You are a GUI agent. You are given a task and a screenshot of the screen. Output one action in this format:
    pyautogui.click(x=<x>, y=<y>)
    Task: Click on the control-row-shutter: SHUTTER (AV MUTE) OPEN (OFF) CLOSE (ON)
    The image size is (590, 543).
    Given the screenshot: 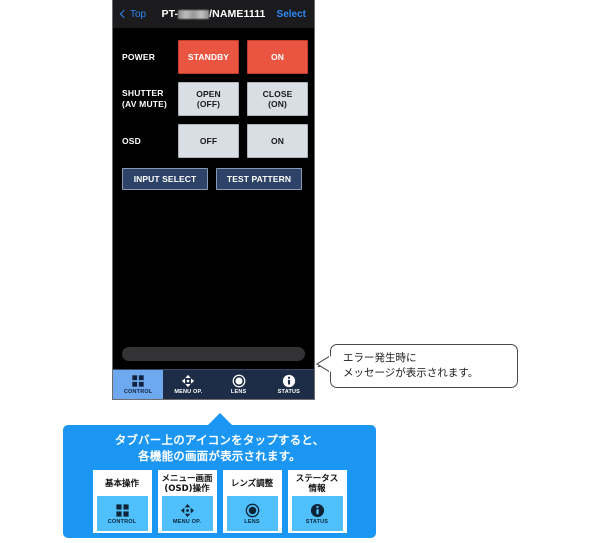 What is the action you would take?
    pyautogui.click(x=215, y=99)
    